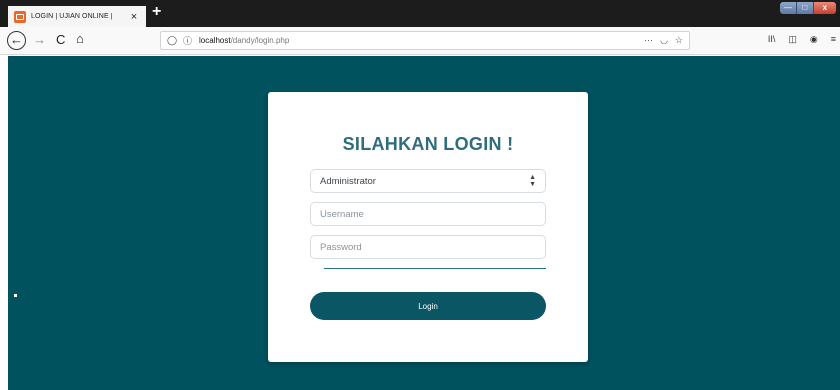  Describe the element at coordinates (80, 38) in the screenshot. I see `home-icon: ⌂` at that location.